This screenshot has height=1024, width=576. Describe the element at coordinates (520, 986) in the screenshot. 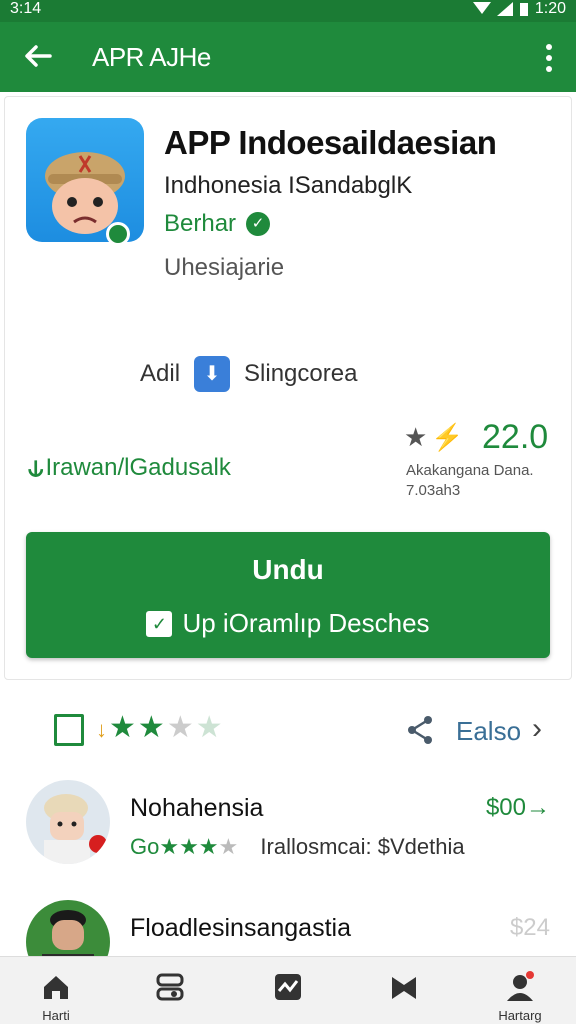

I see `profile-icon` at that location.